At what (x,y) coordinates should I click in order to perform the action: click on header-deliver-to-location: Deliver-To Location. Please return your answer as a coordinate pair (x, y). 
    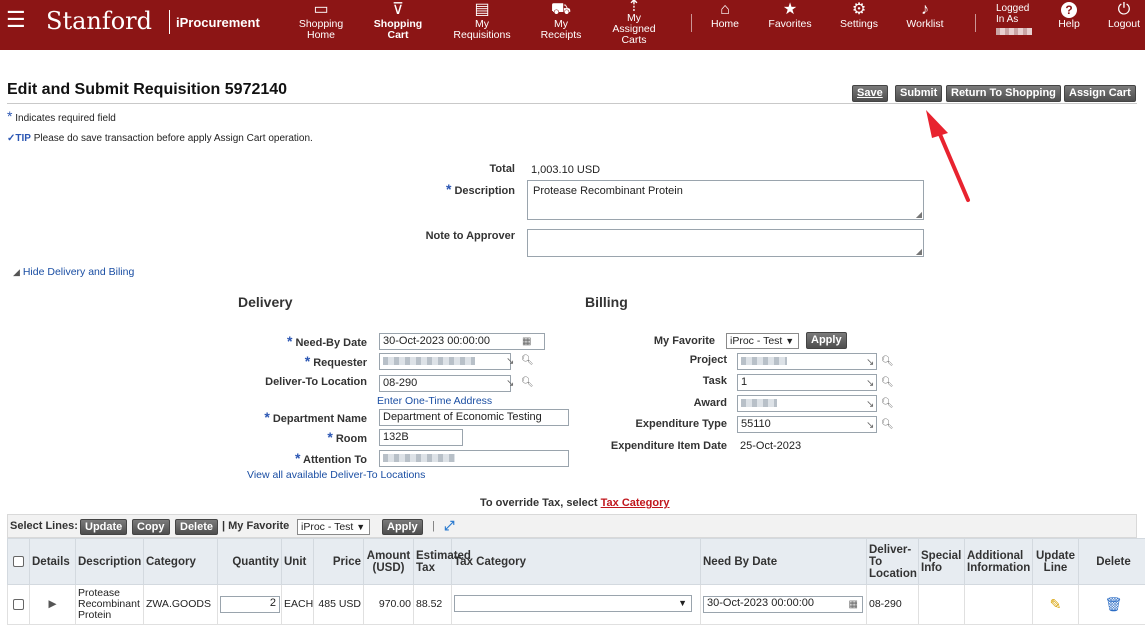
    Looking at the image, I should click on (892, 561).